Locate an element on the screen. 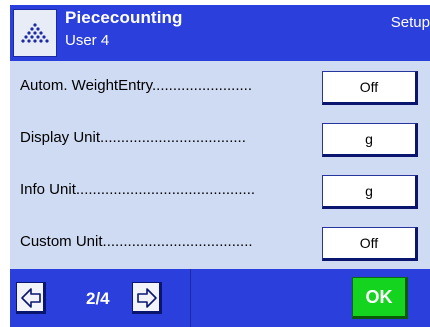 The image size is (430, 327). ok-button: OK is located at coordinates (380, 298).